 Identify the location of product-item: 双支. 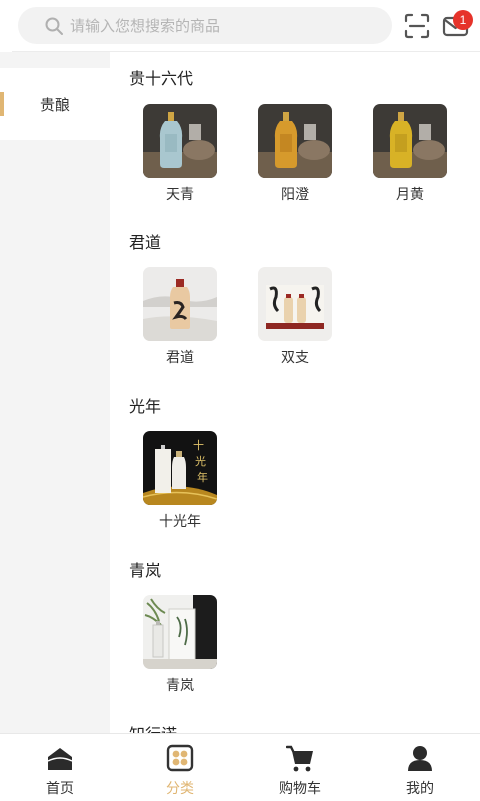
(295, 317).